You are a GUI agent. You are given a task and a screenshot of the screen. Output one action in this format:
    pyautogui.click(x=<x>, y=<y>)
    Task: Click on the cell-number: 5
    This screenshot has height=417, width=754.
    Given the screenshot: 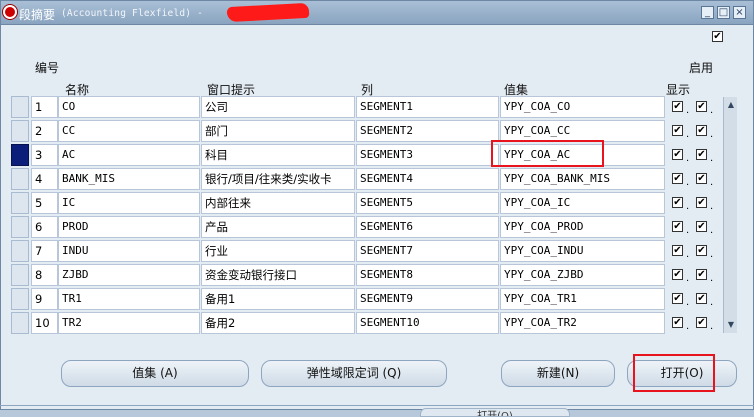 What is the action you would take?
    pyautogui.click(x=44, y=203)
    